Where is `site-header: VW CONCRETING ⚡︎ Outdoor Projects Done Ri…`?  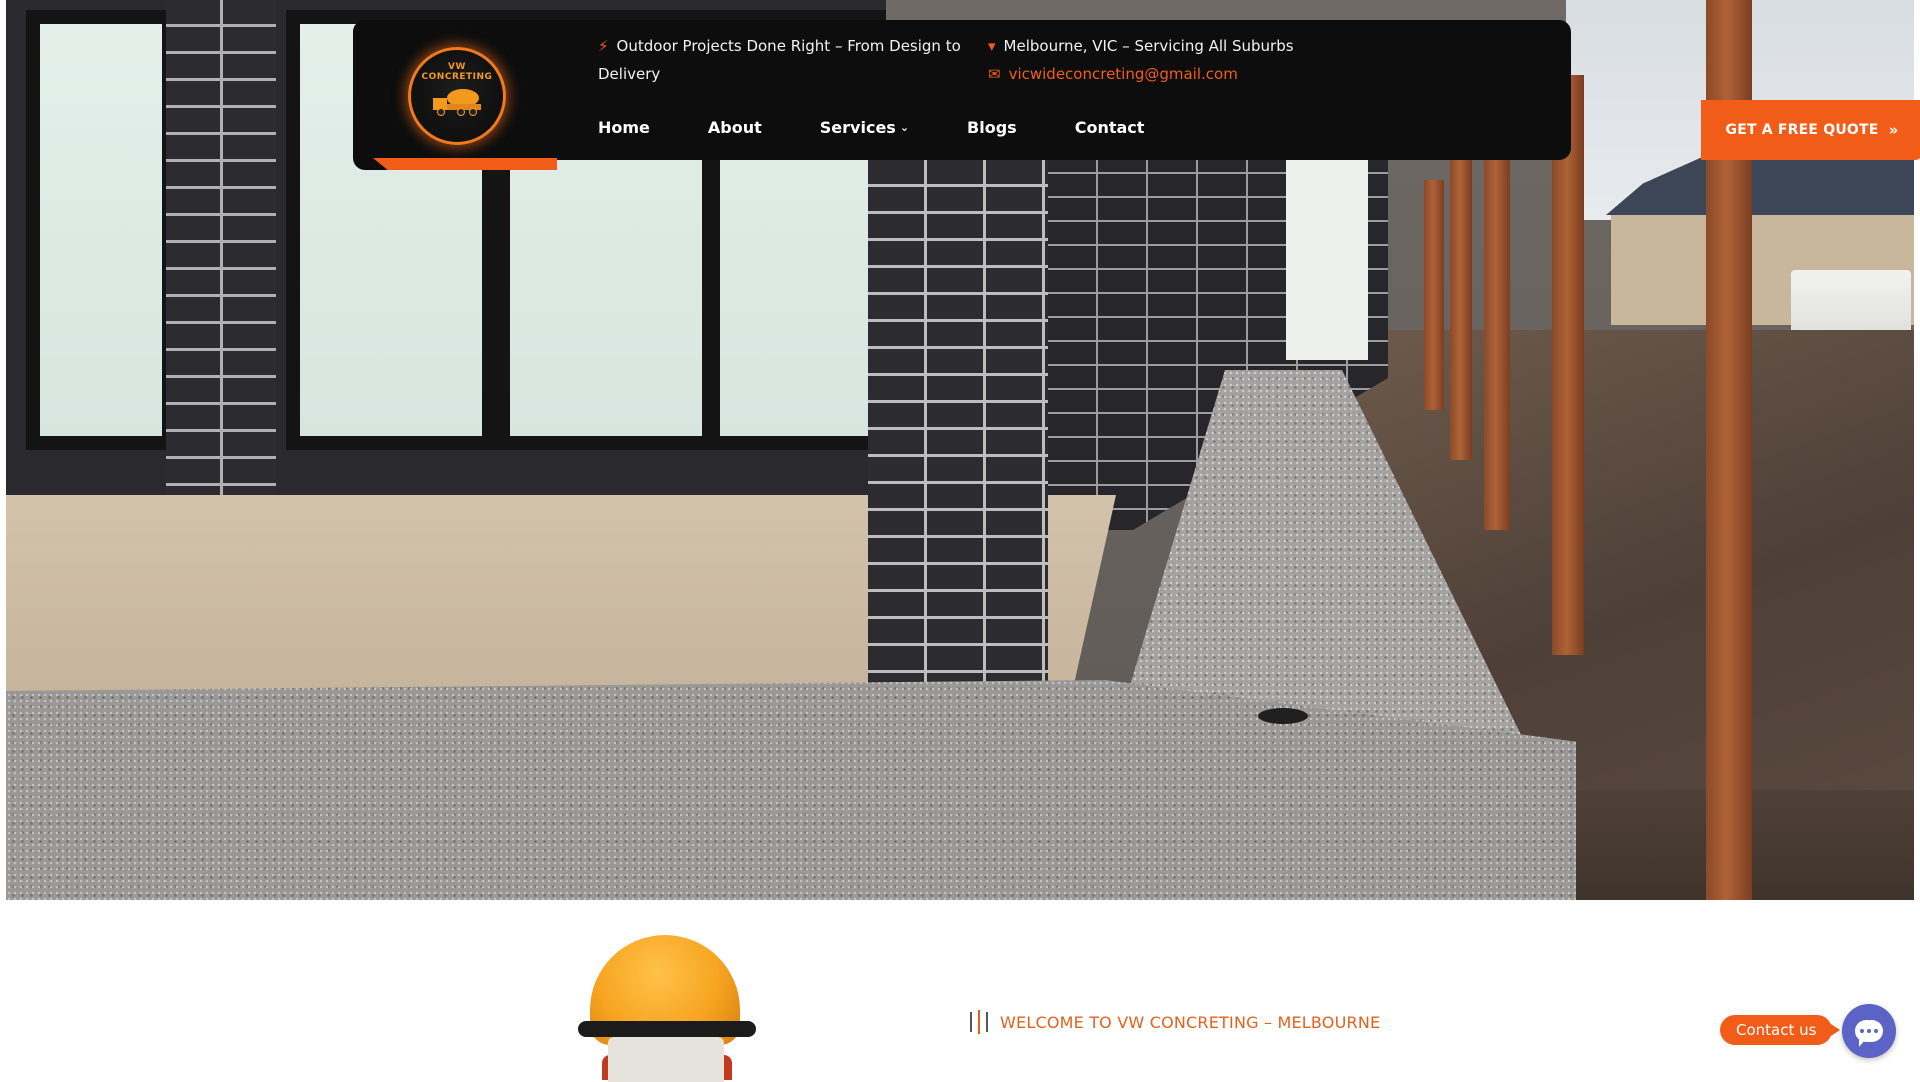
site-header: VW CONCRETING ⚡︎ Outdoor Projects Done Ri… is located at coordinates (1136, 95).